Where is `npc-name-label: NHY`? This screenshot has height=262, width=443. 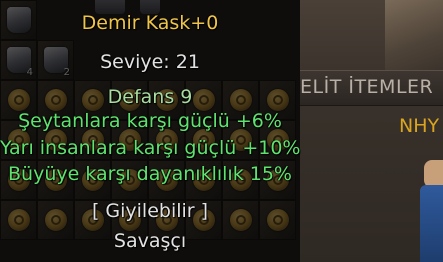
npc-name-label: NHY is located at coordinates (419, 126).